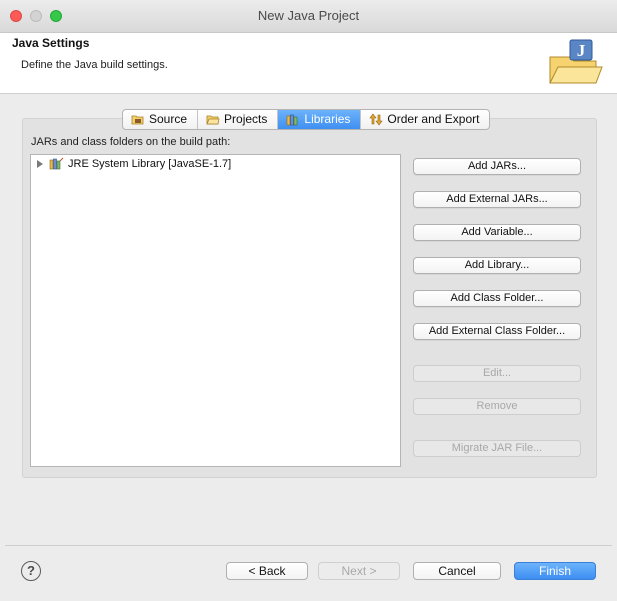 This screenshot has width=617, height=601. What do you see at coordinates (168, 119) in the screenshot?
I see `tab-label: Source` at bounding box center [168, 119].